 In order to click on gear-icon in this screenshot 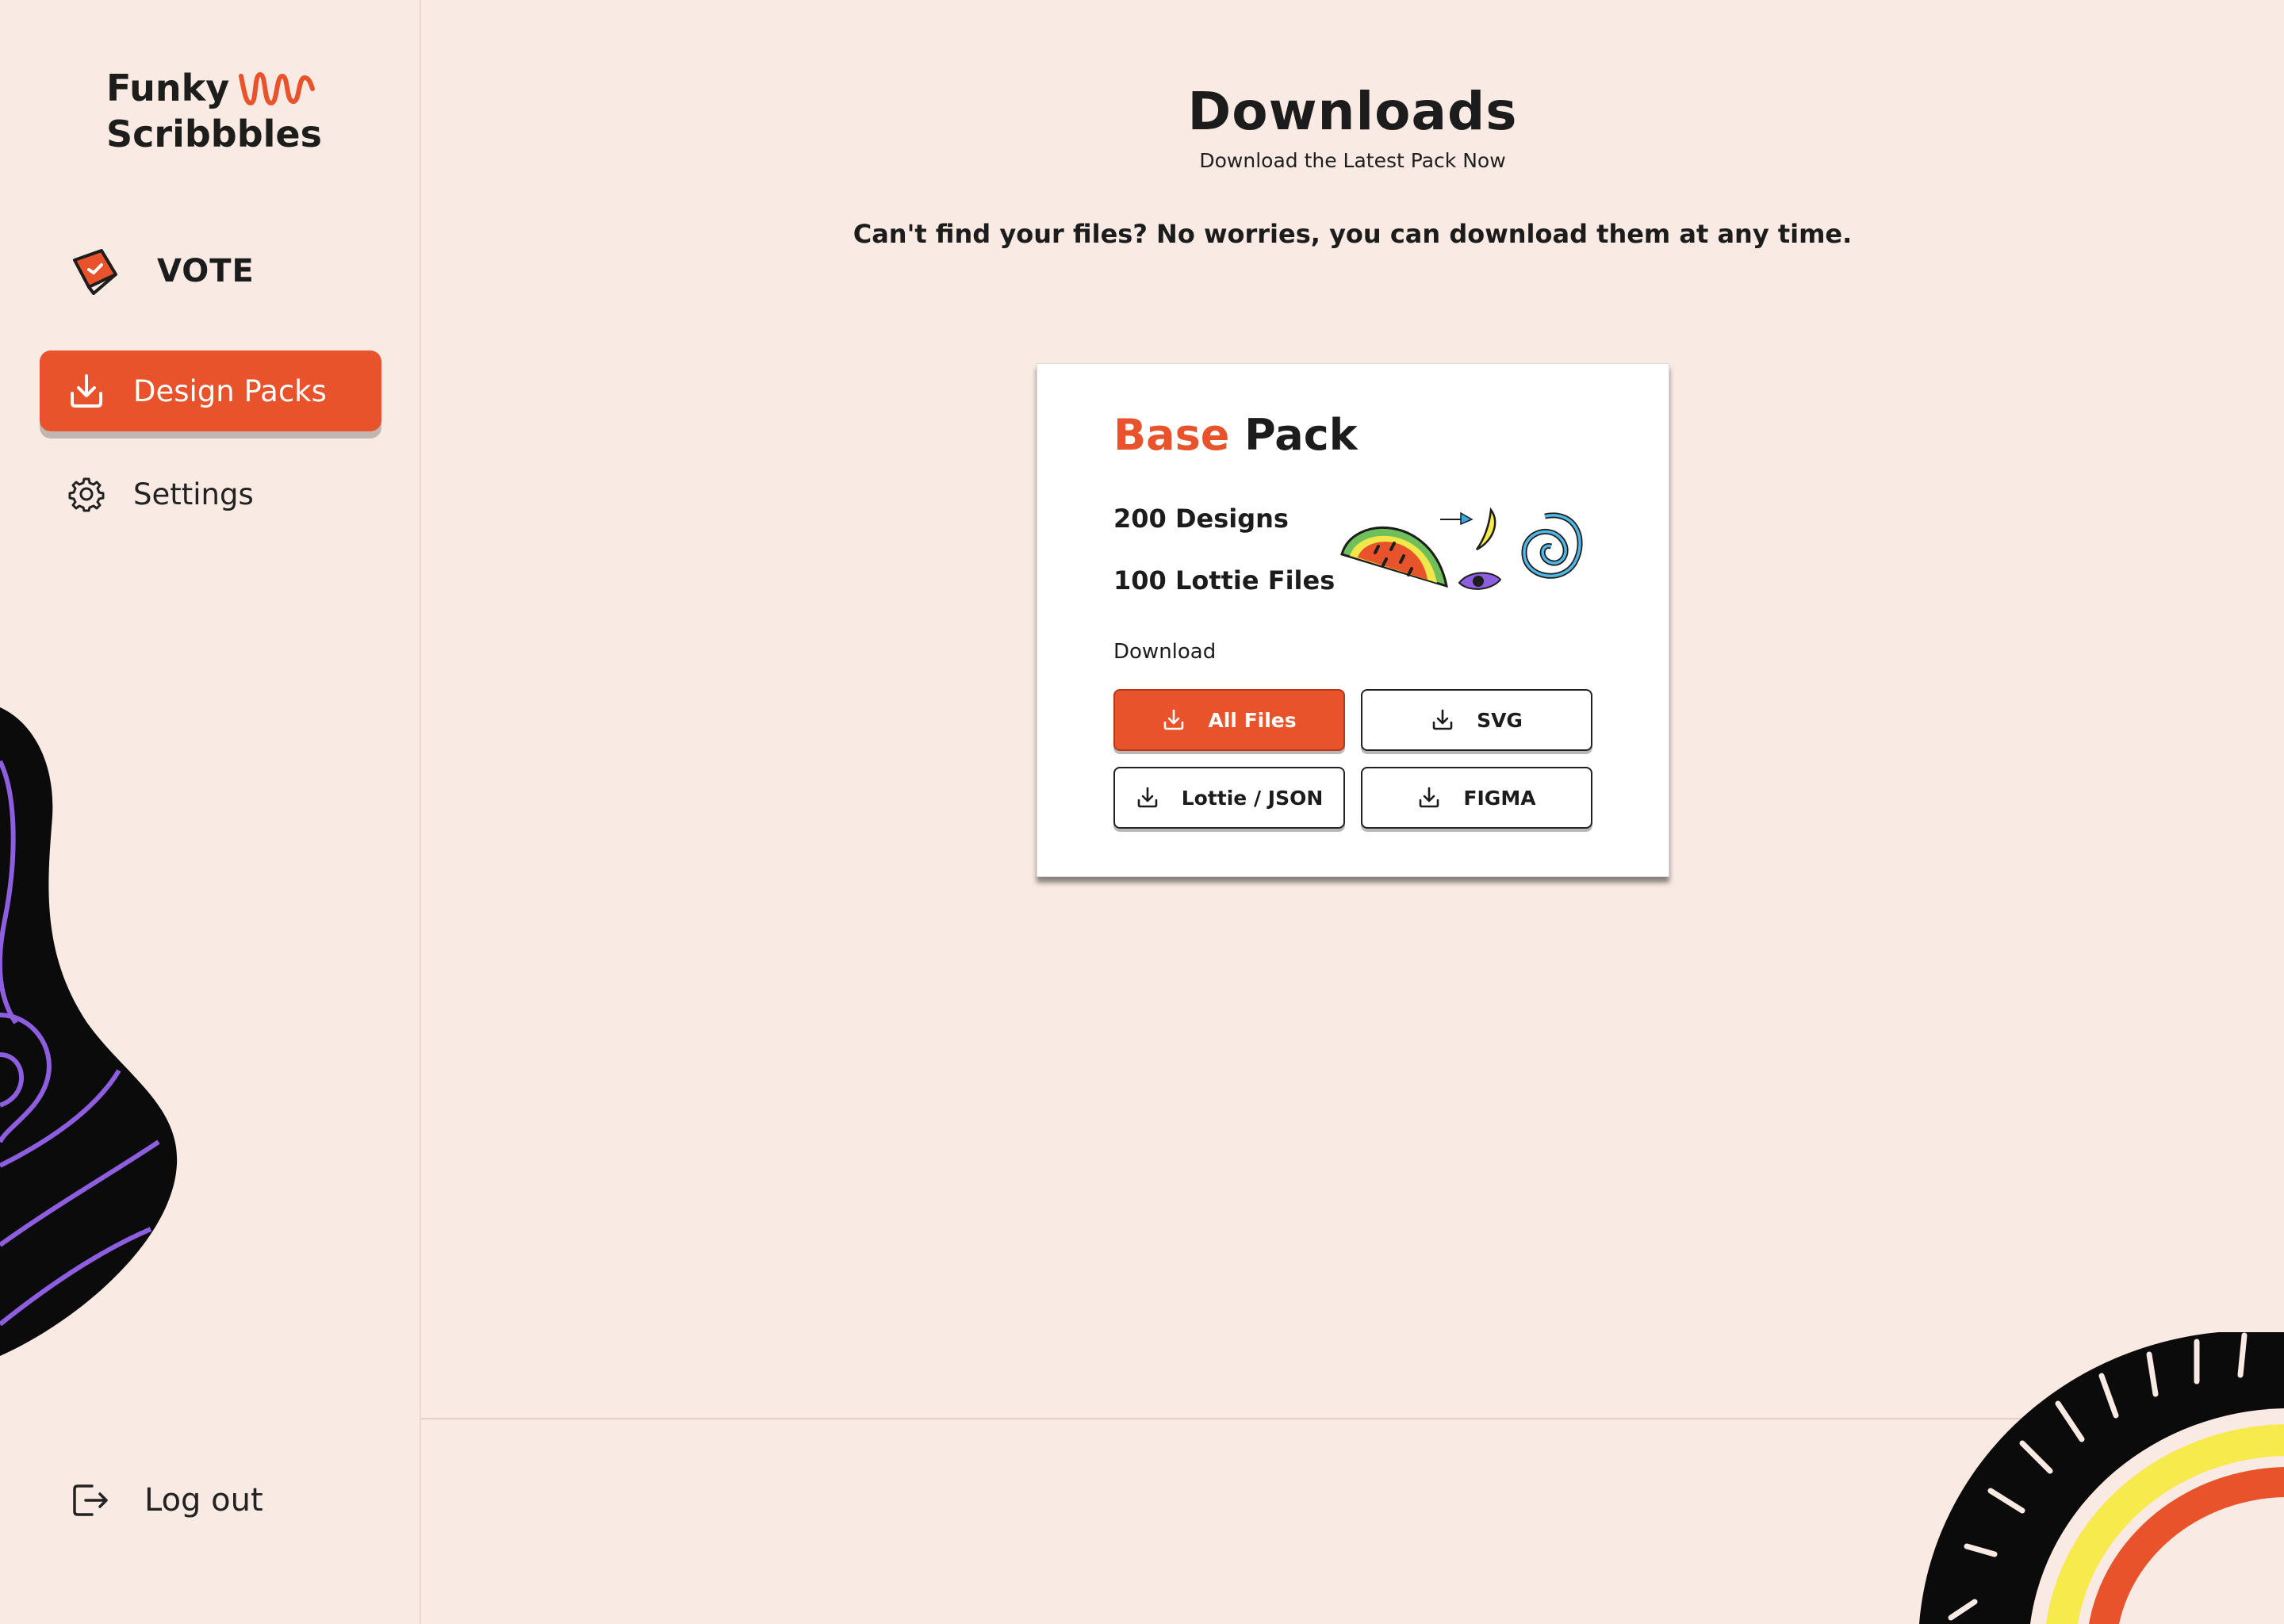, I will do `click(86, 494)`.